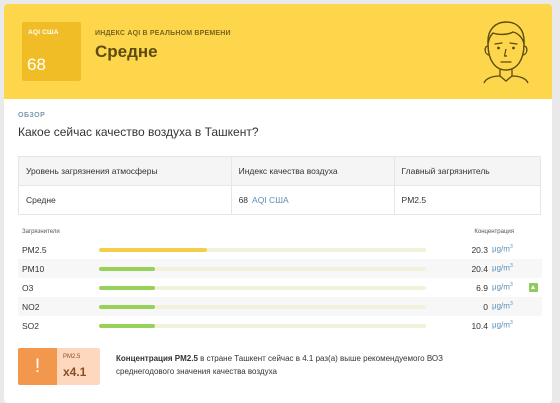 Image resolution: width=560 pixels, height=403 pixels. I want to click on pollutant-name: PM10, so click(33, 269).